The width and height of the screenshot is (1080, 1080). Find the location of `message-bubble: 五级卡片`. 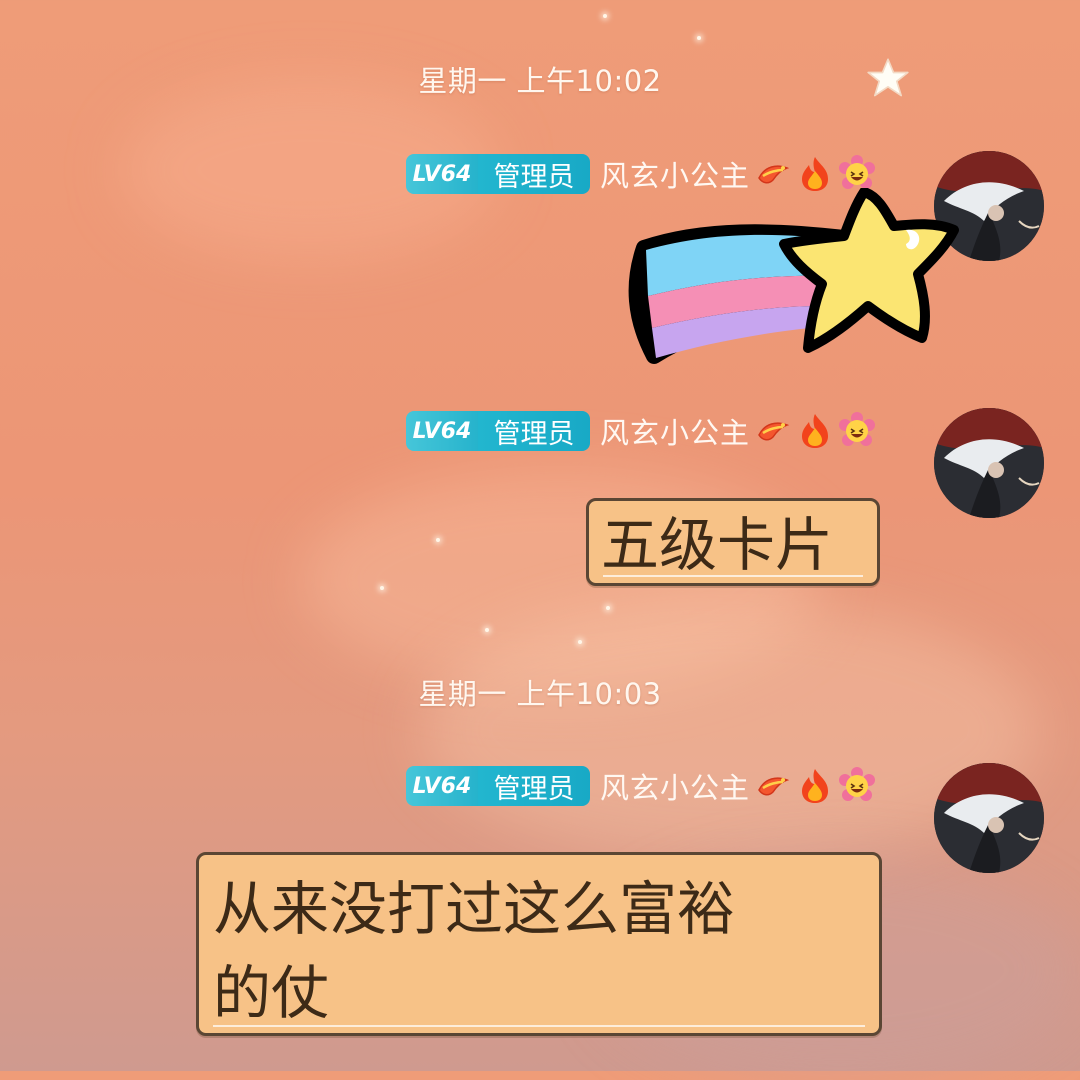

message-bubble: 五级卡片 is located at coordinates (733, 542).